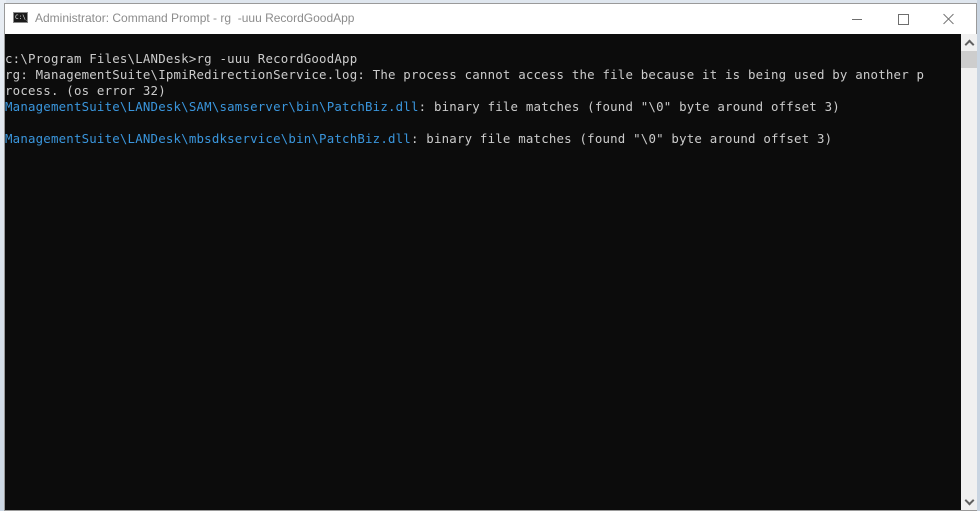 The image size is (980, 511). What do you see at coordinates (277, 58) in the screenshot?
I see `command-text: rg -uuu RecordGoodApp` at bounding box center [277, 58].